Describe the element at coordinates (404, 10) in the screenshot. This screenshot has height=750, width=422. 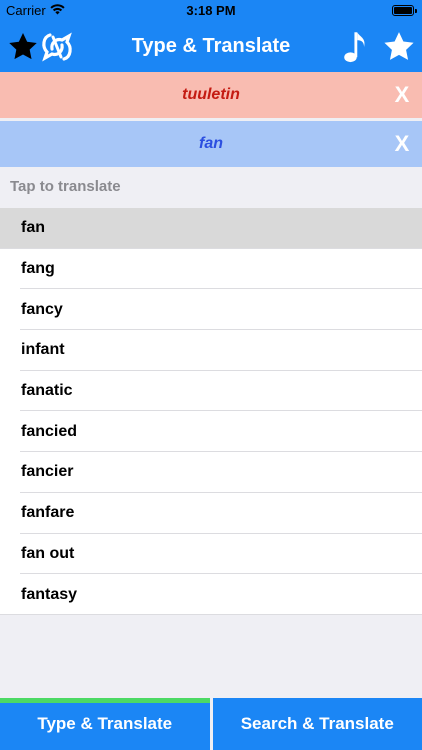
I see `battery-icon` at that location.